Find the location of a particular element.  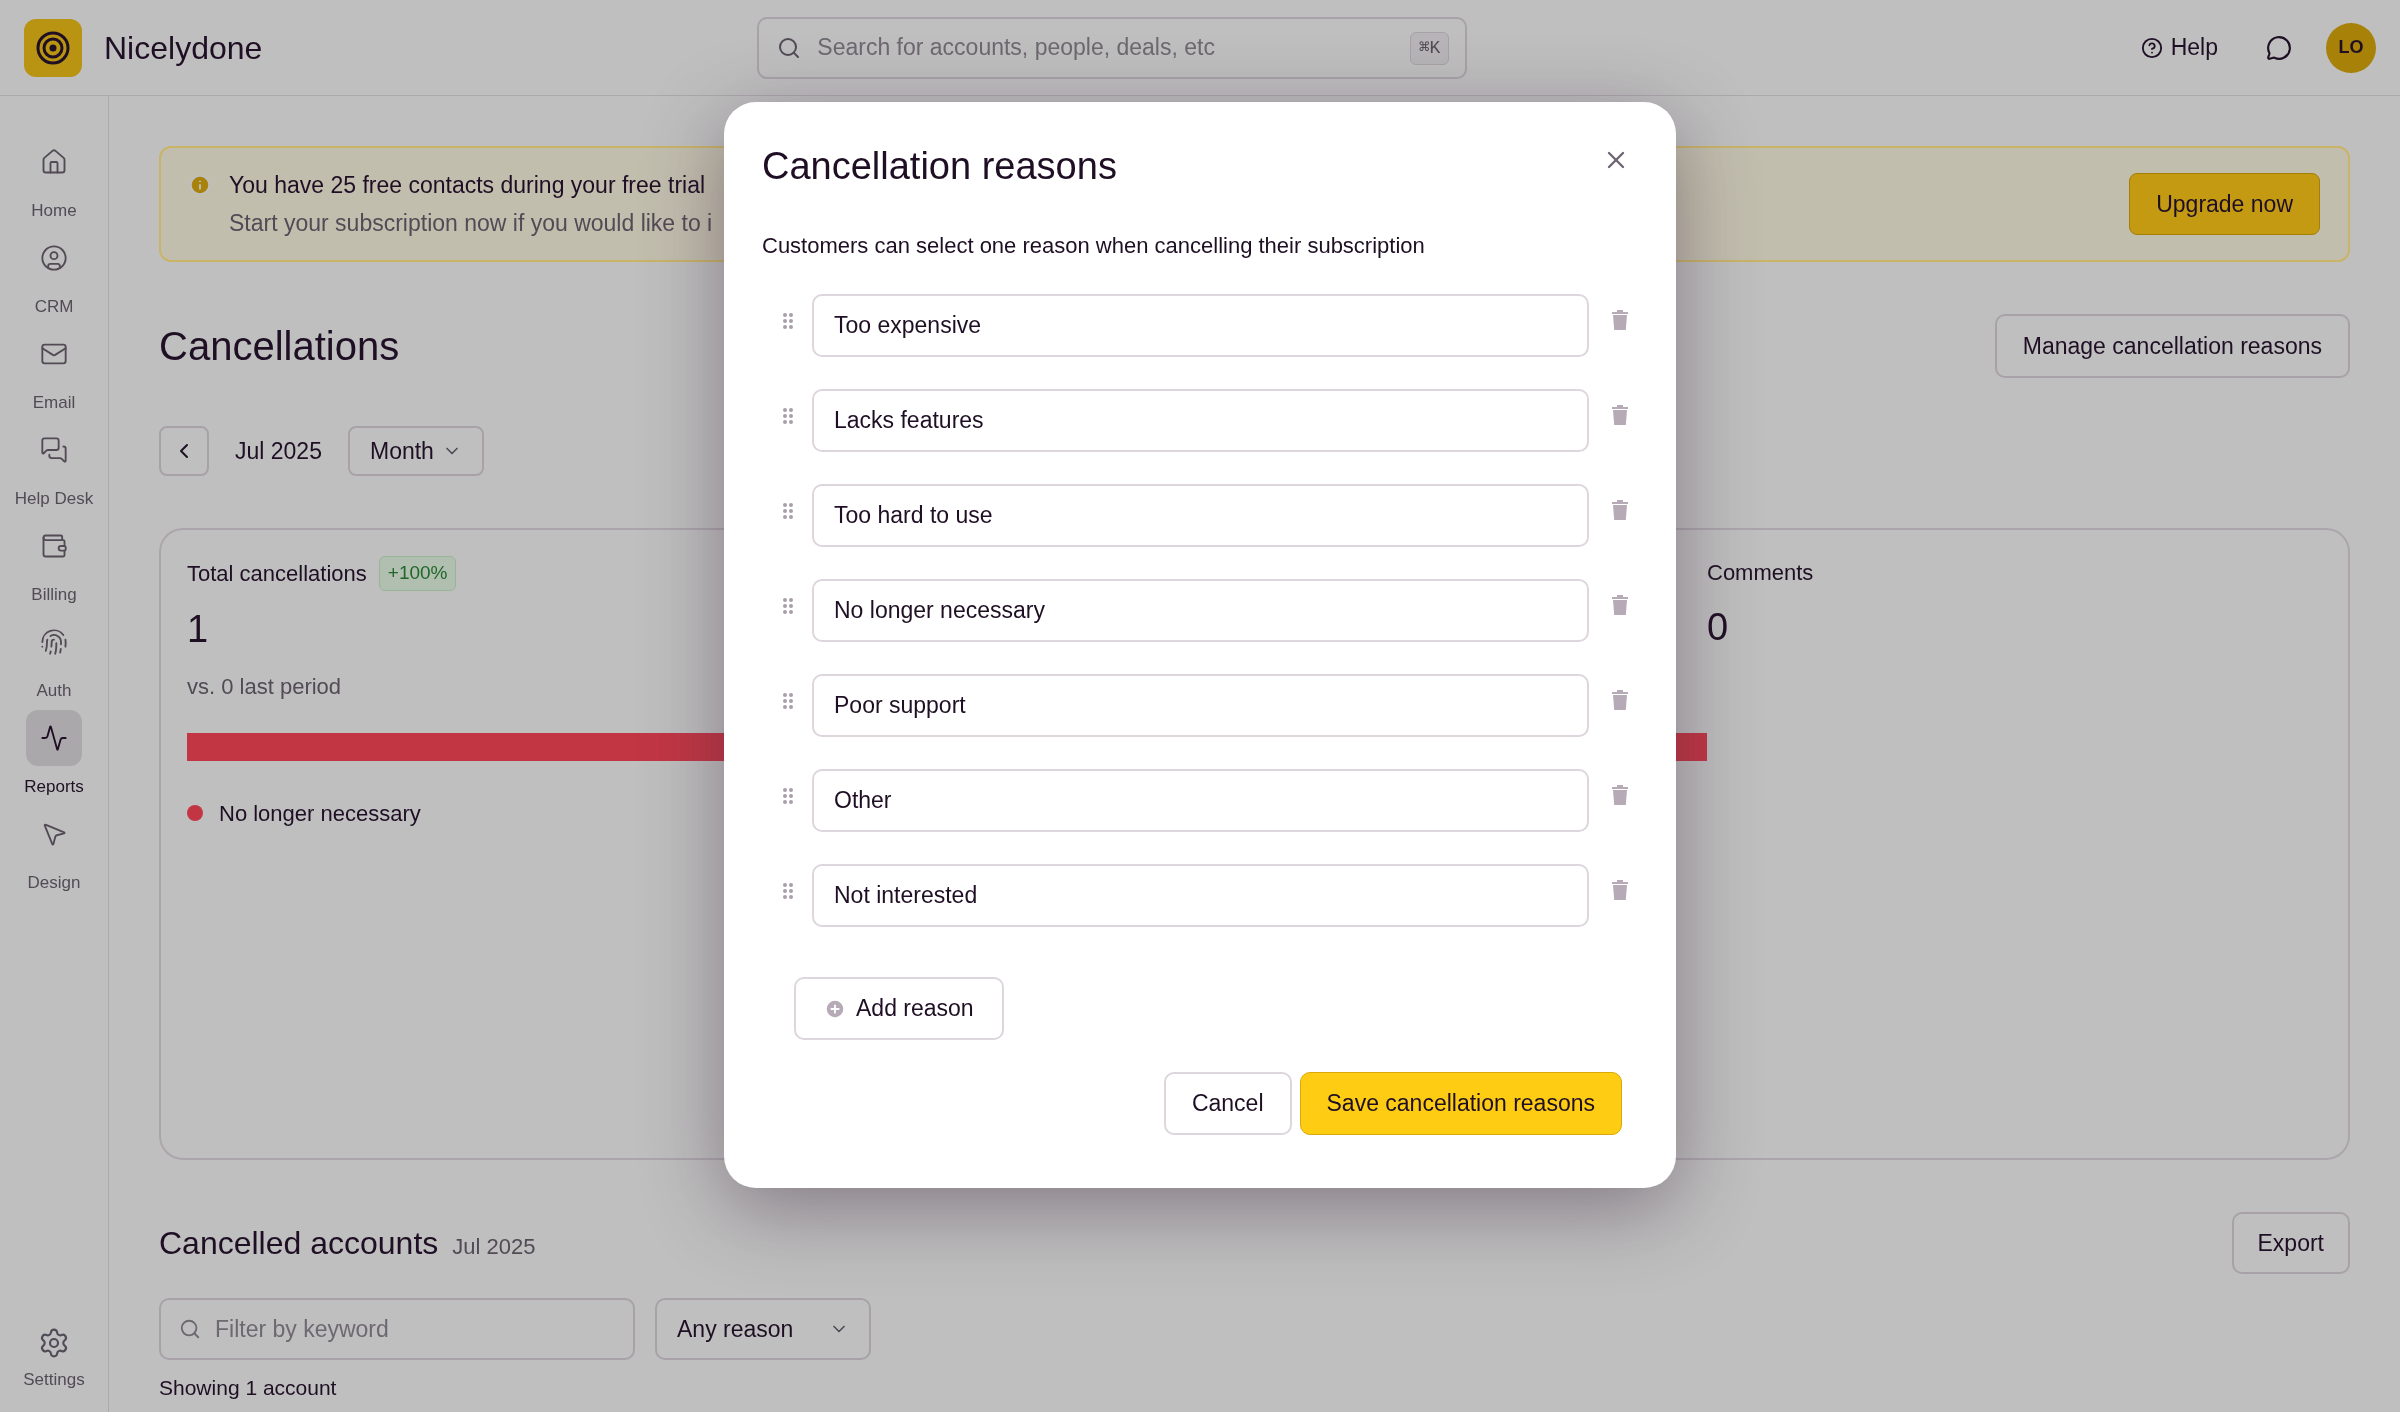

shortcut-key: ⌘K is located at coordinates (1429, 48).